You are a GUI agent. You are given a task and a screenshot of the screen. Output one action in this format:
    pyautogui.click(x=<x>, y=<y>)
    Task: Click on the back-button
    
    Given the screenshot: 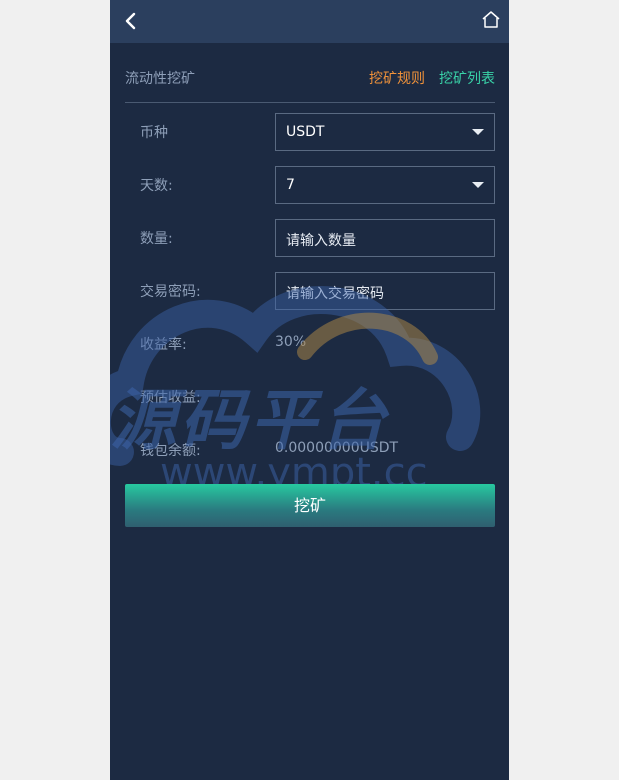 What is the action you would take?
    pyautogui.click(x=131, y=21)
    